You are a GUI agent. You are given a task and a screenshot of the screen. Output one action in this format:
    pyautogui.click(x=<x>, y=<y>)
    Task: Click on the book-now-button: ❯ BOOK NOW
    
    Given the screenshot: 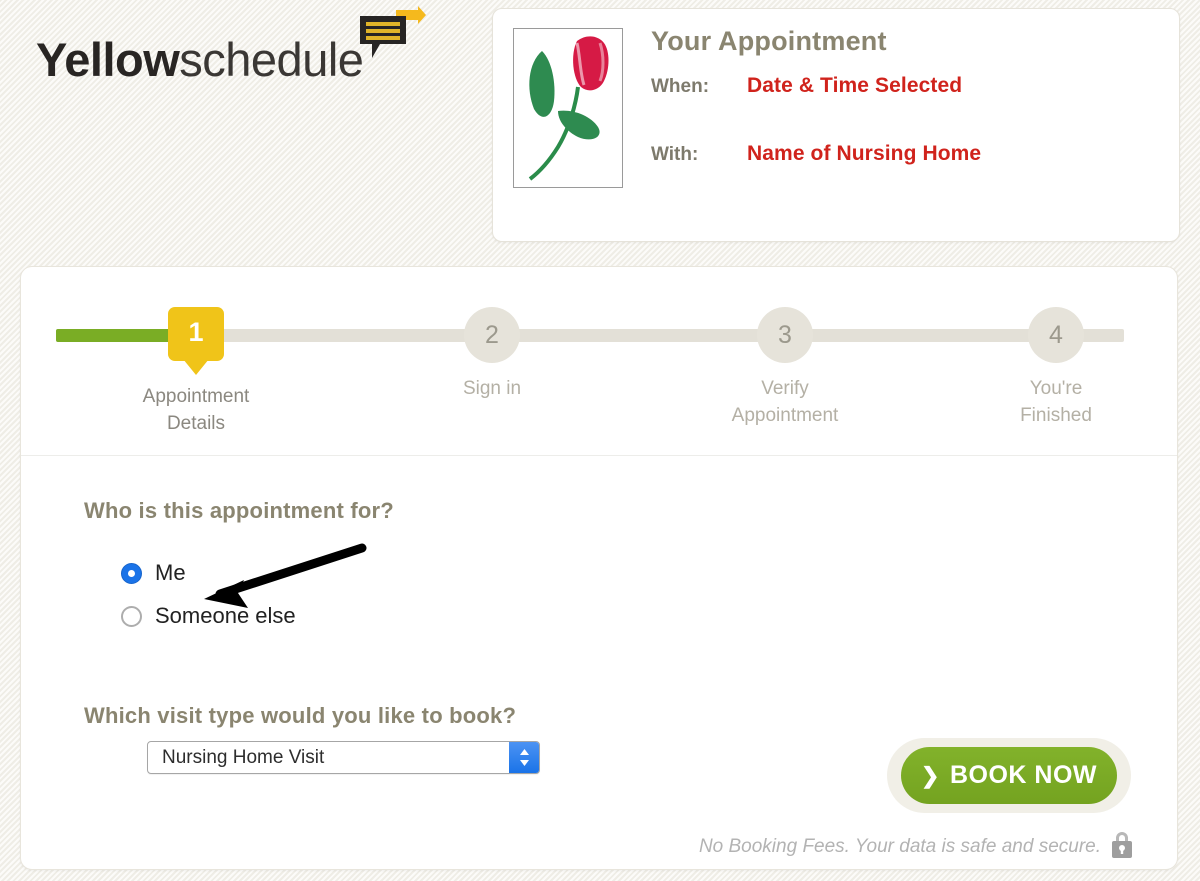 What is the action you would take?
    pyautogui.click(x=1009, y=775)
    